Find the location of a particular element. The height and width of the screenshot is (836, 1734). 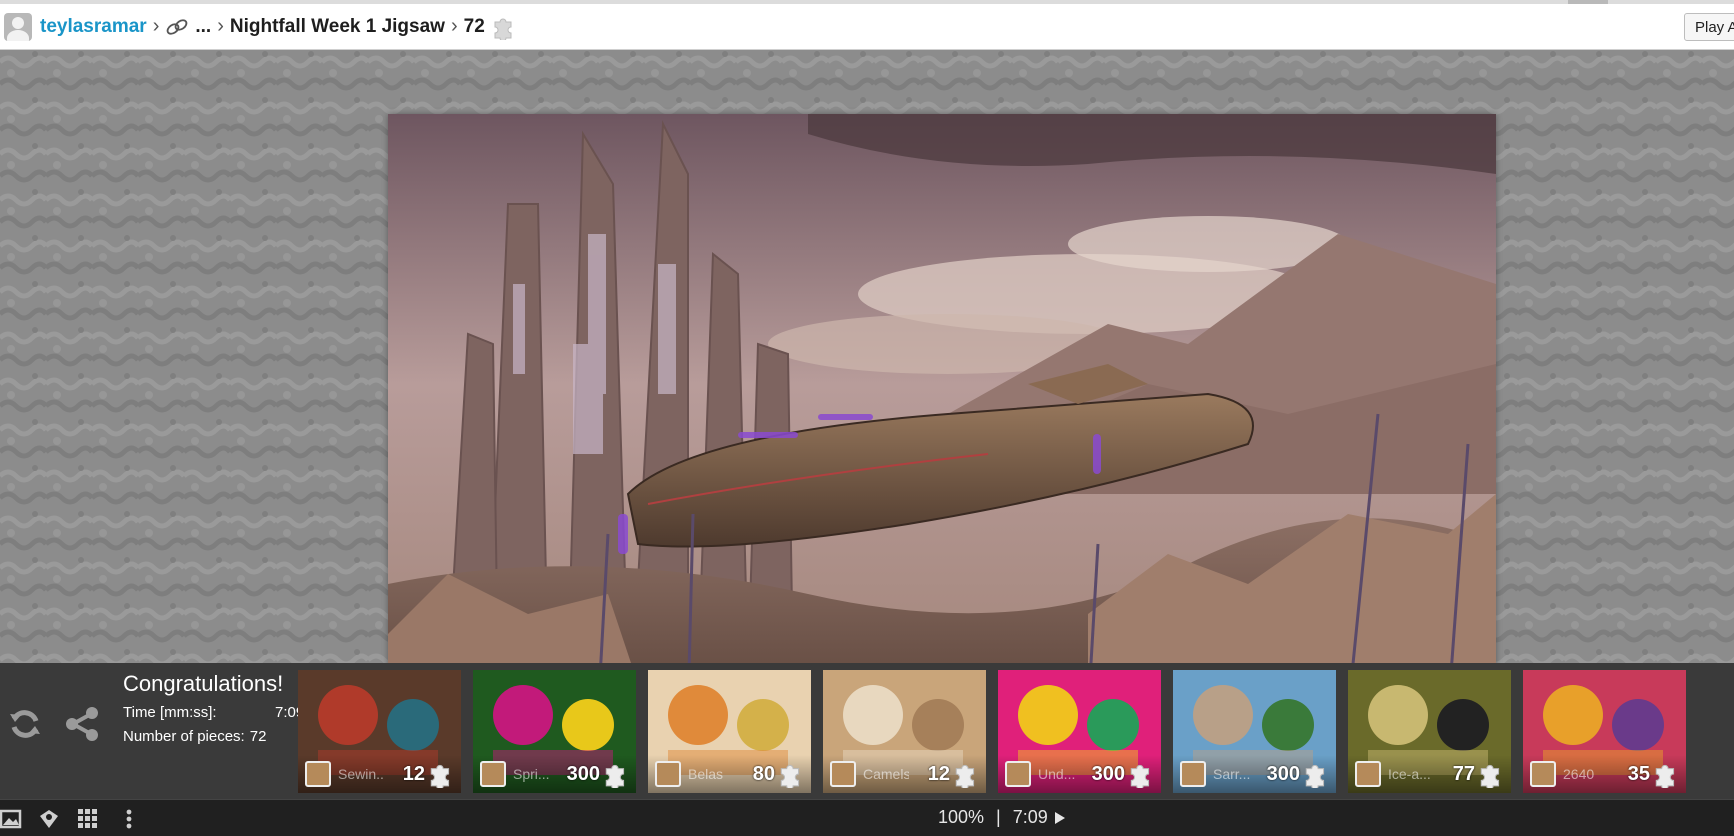

pieces-row: Number of pieces: 72 is located at coordinates (213, 736).